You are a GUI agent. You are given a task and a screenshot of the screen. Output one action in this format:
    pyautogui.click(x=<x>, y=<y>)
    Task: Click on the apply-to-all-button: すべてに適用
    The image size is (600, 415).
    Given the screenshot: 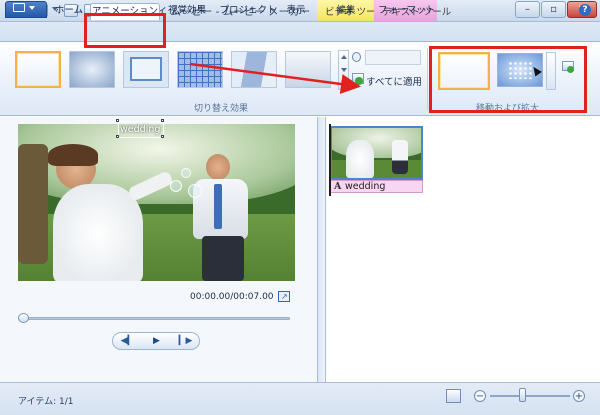 What is the action you would take?
    pyautogui.click(x=394, y=81)
    